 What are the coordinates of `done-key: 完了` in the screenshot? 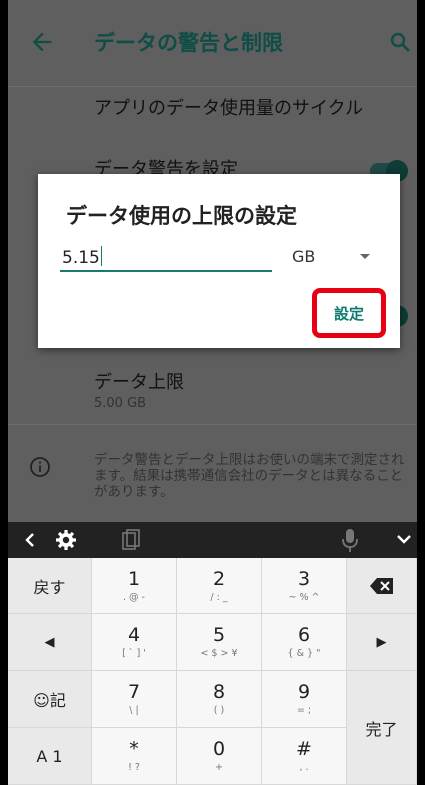 It's located at (382, 728).